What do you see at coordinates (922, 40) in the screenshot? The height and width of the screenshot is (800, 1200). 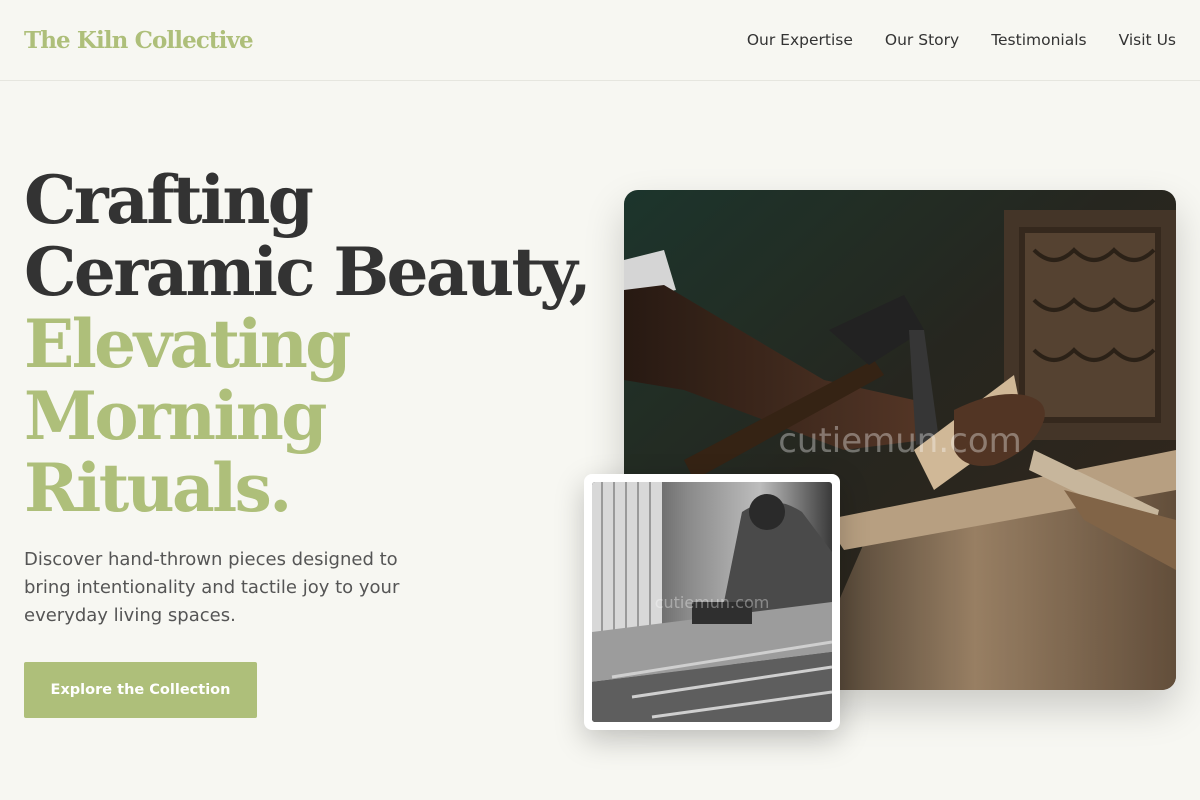 I see `nav-link-story: Our Story` at bounding box center [922, 40].